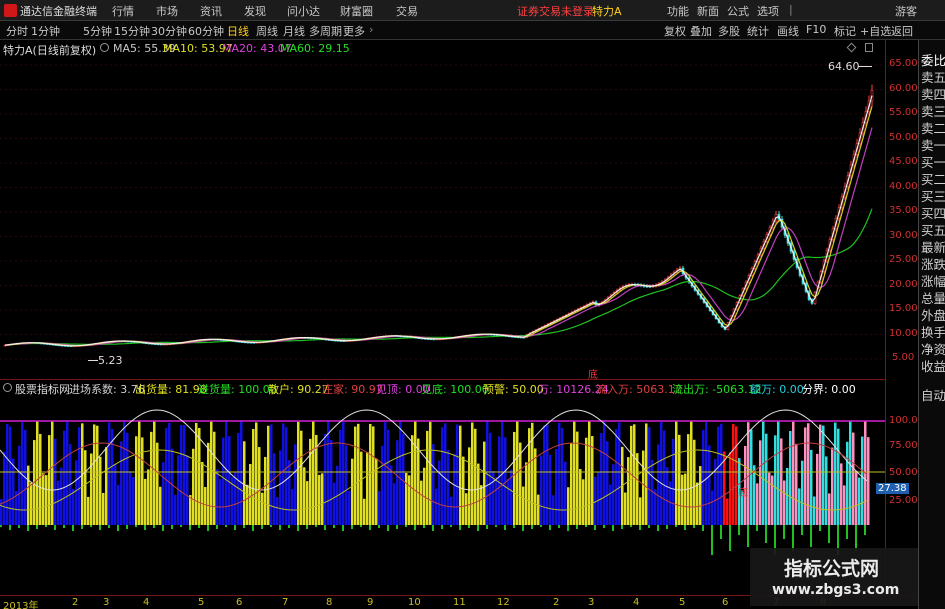 This screenshot has height=609, width=945. I want to click on period-daily: 日线, so click(238, 31).